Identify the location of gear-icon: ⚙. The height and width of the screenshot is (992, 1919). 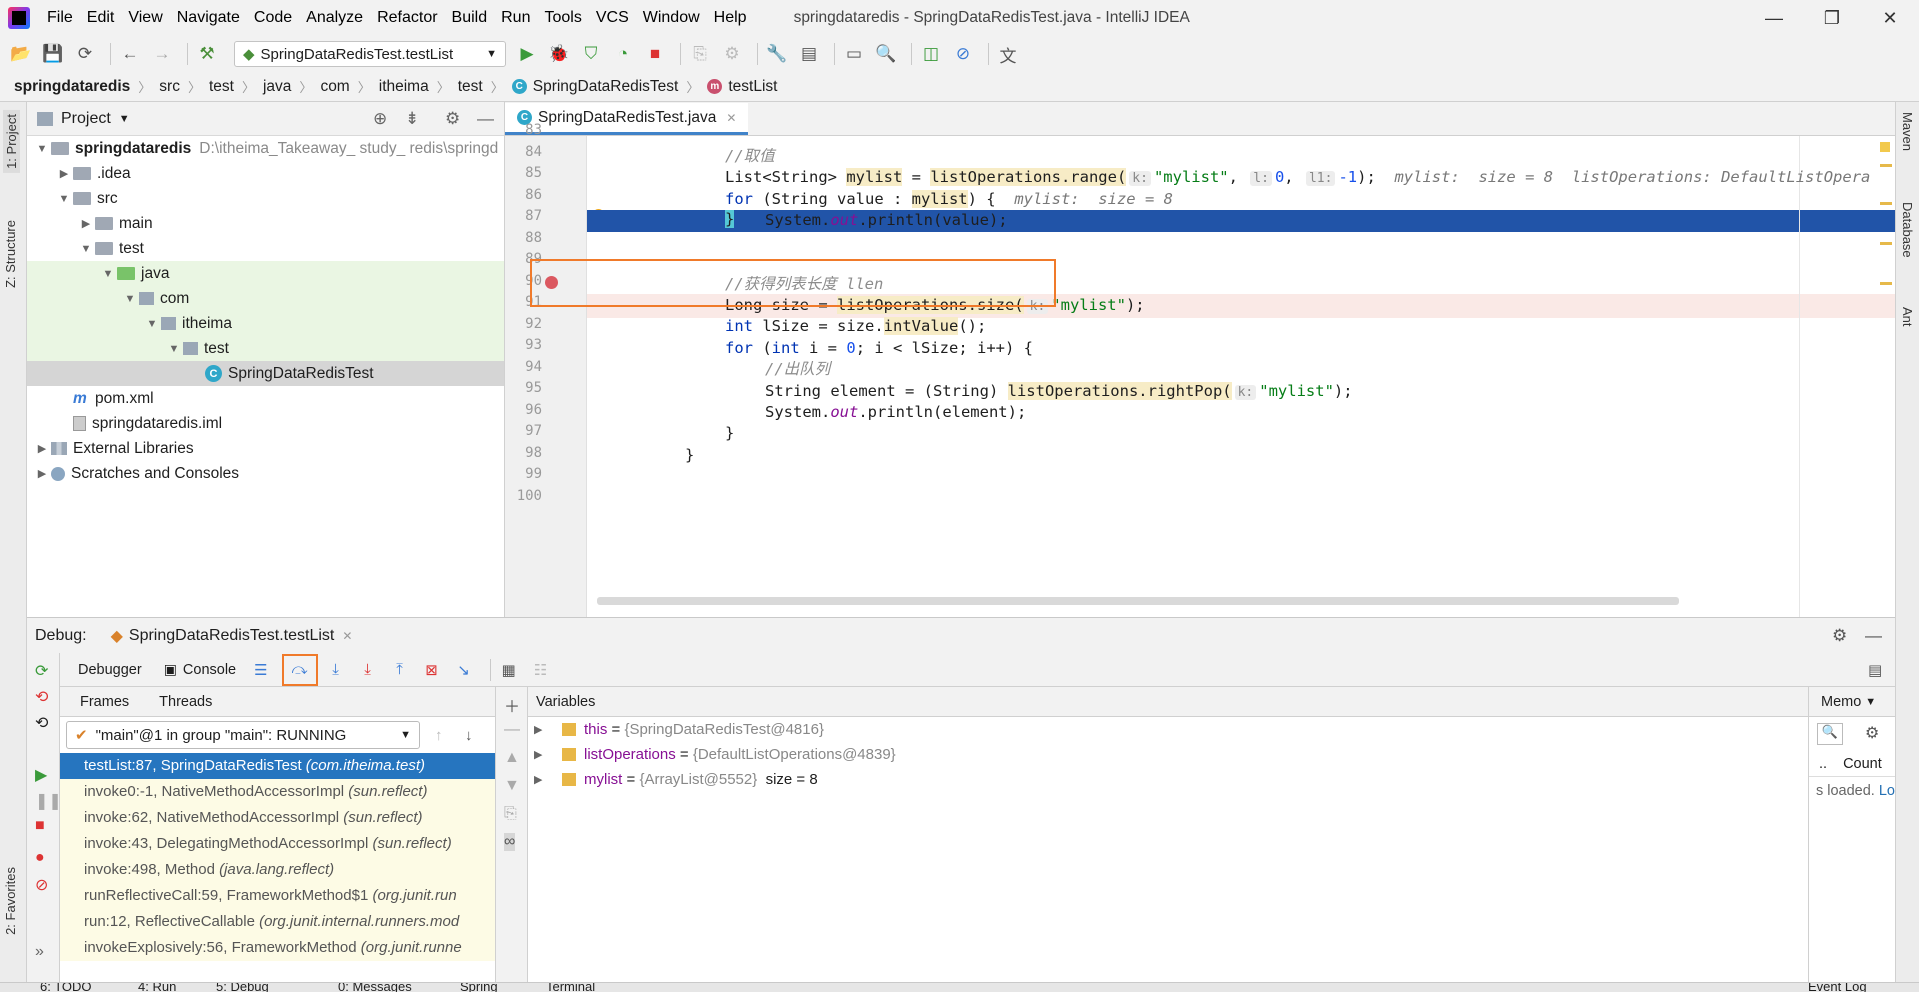
(1839, 636).